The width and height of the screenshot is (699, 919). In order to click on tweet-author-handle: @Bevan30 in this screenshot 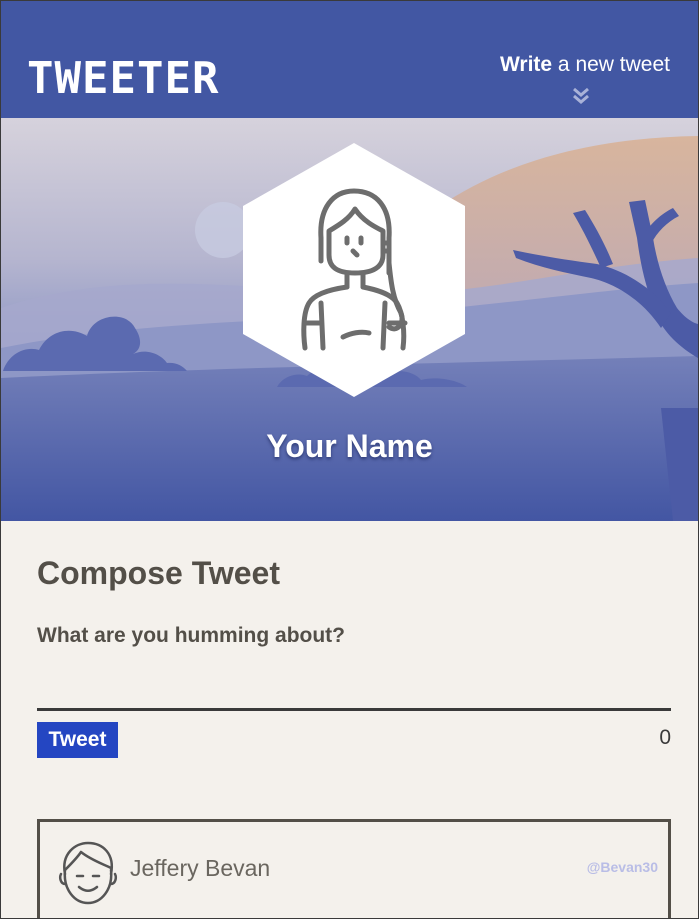, I will do `click(622, 867)`.